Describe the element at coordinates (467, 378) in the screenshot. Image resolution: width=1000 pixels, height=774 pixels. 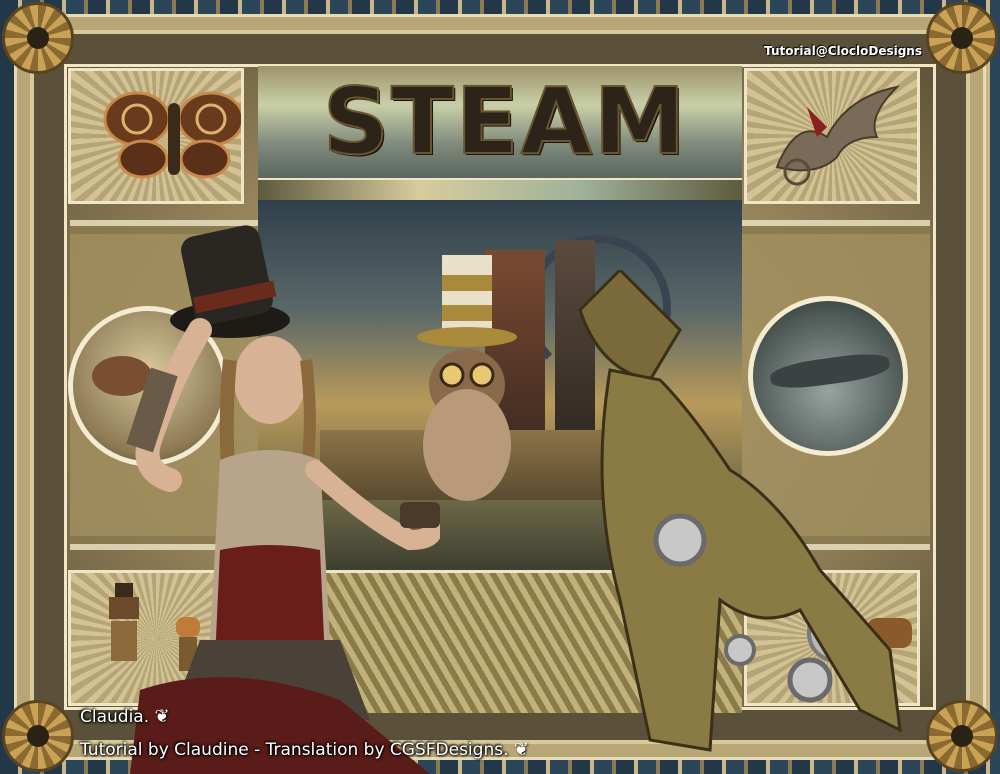
I see `mechanical-owl-figure` at that location.